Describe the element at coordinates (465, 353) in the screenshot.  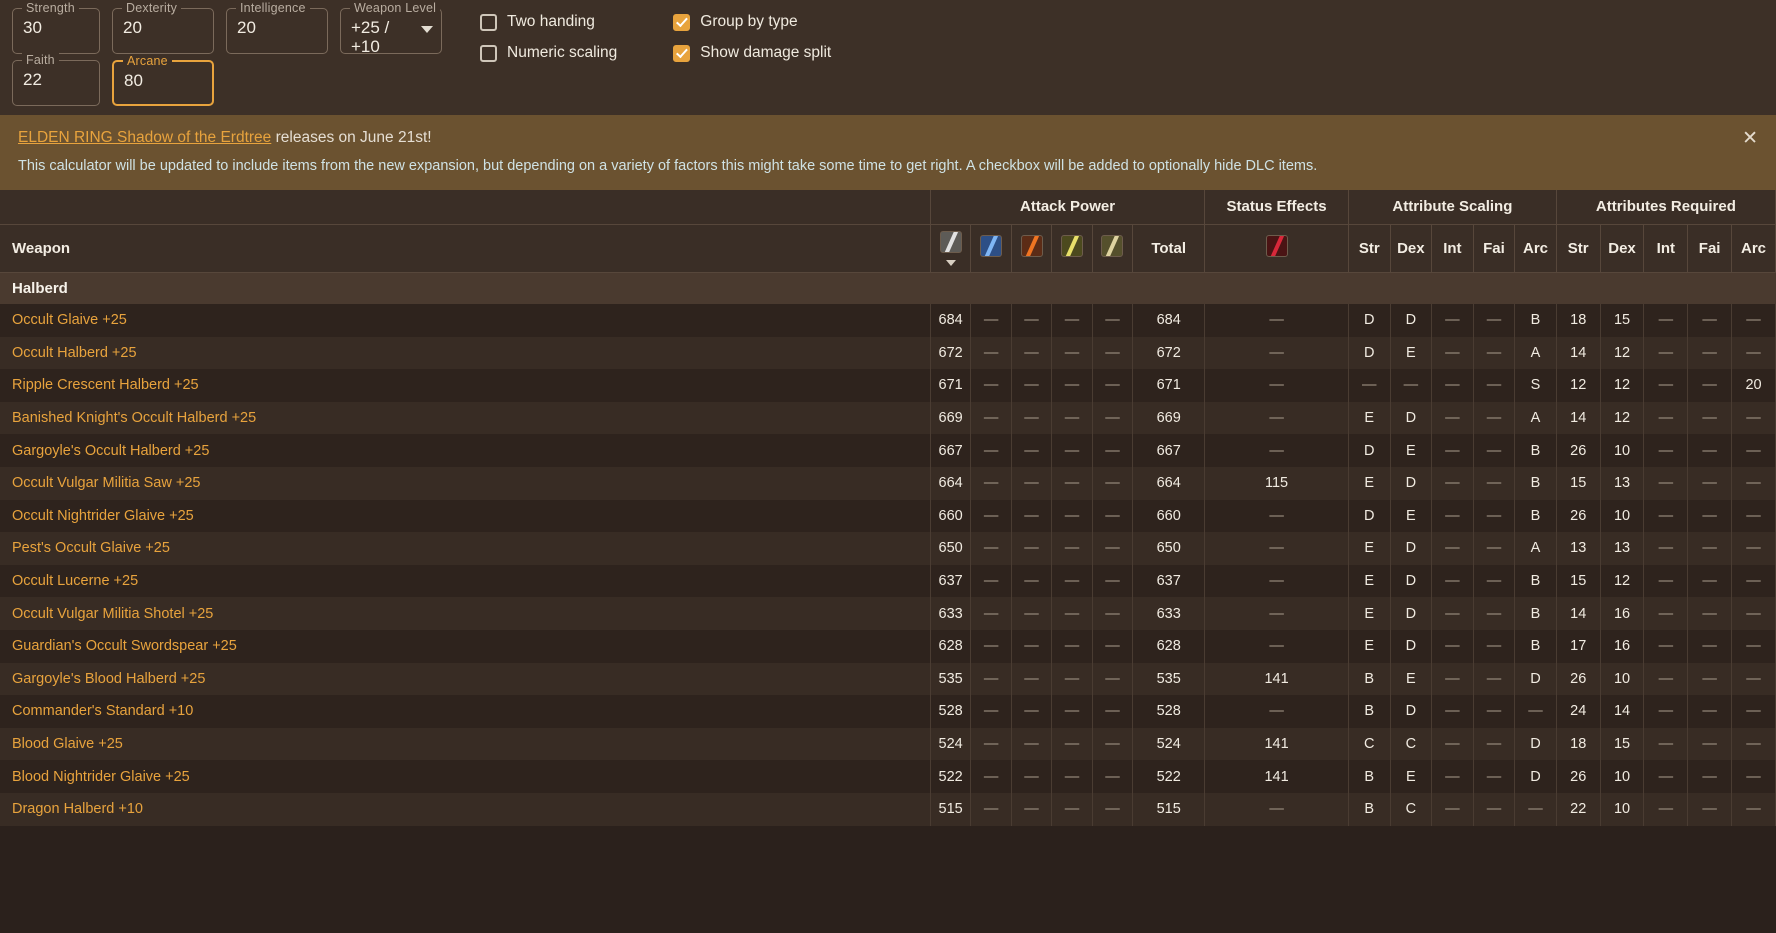
I see `weapon-name-link: Occult Halberd +25` at that location.